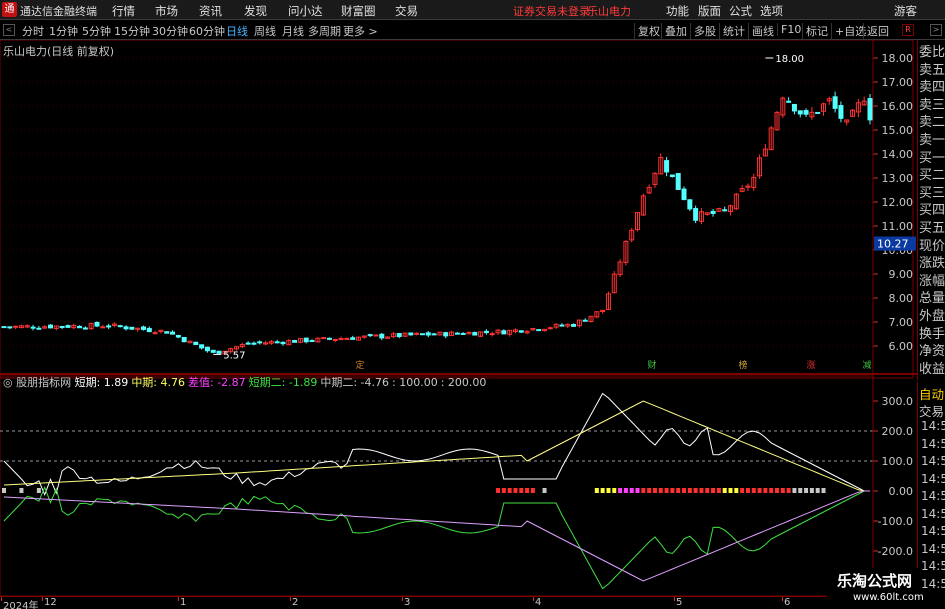  What do you see at coordinates (293, 31) in the screenshot?
I see `tab-monthly: 月线` at bounding box center [293, 31].